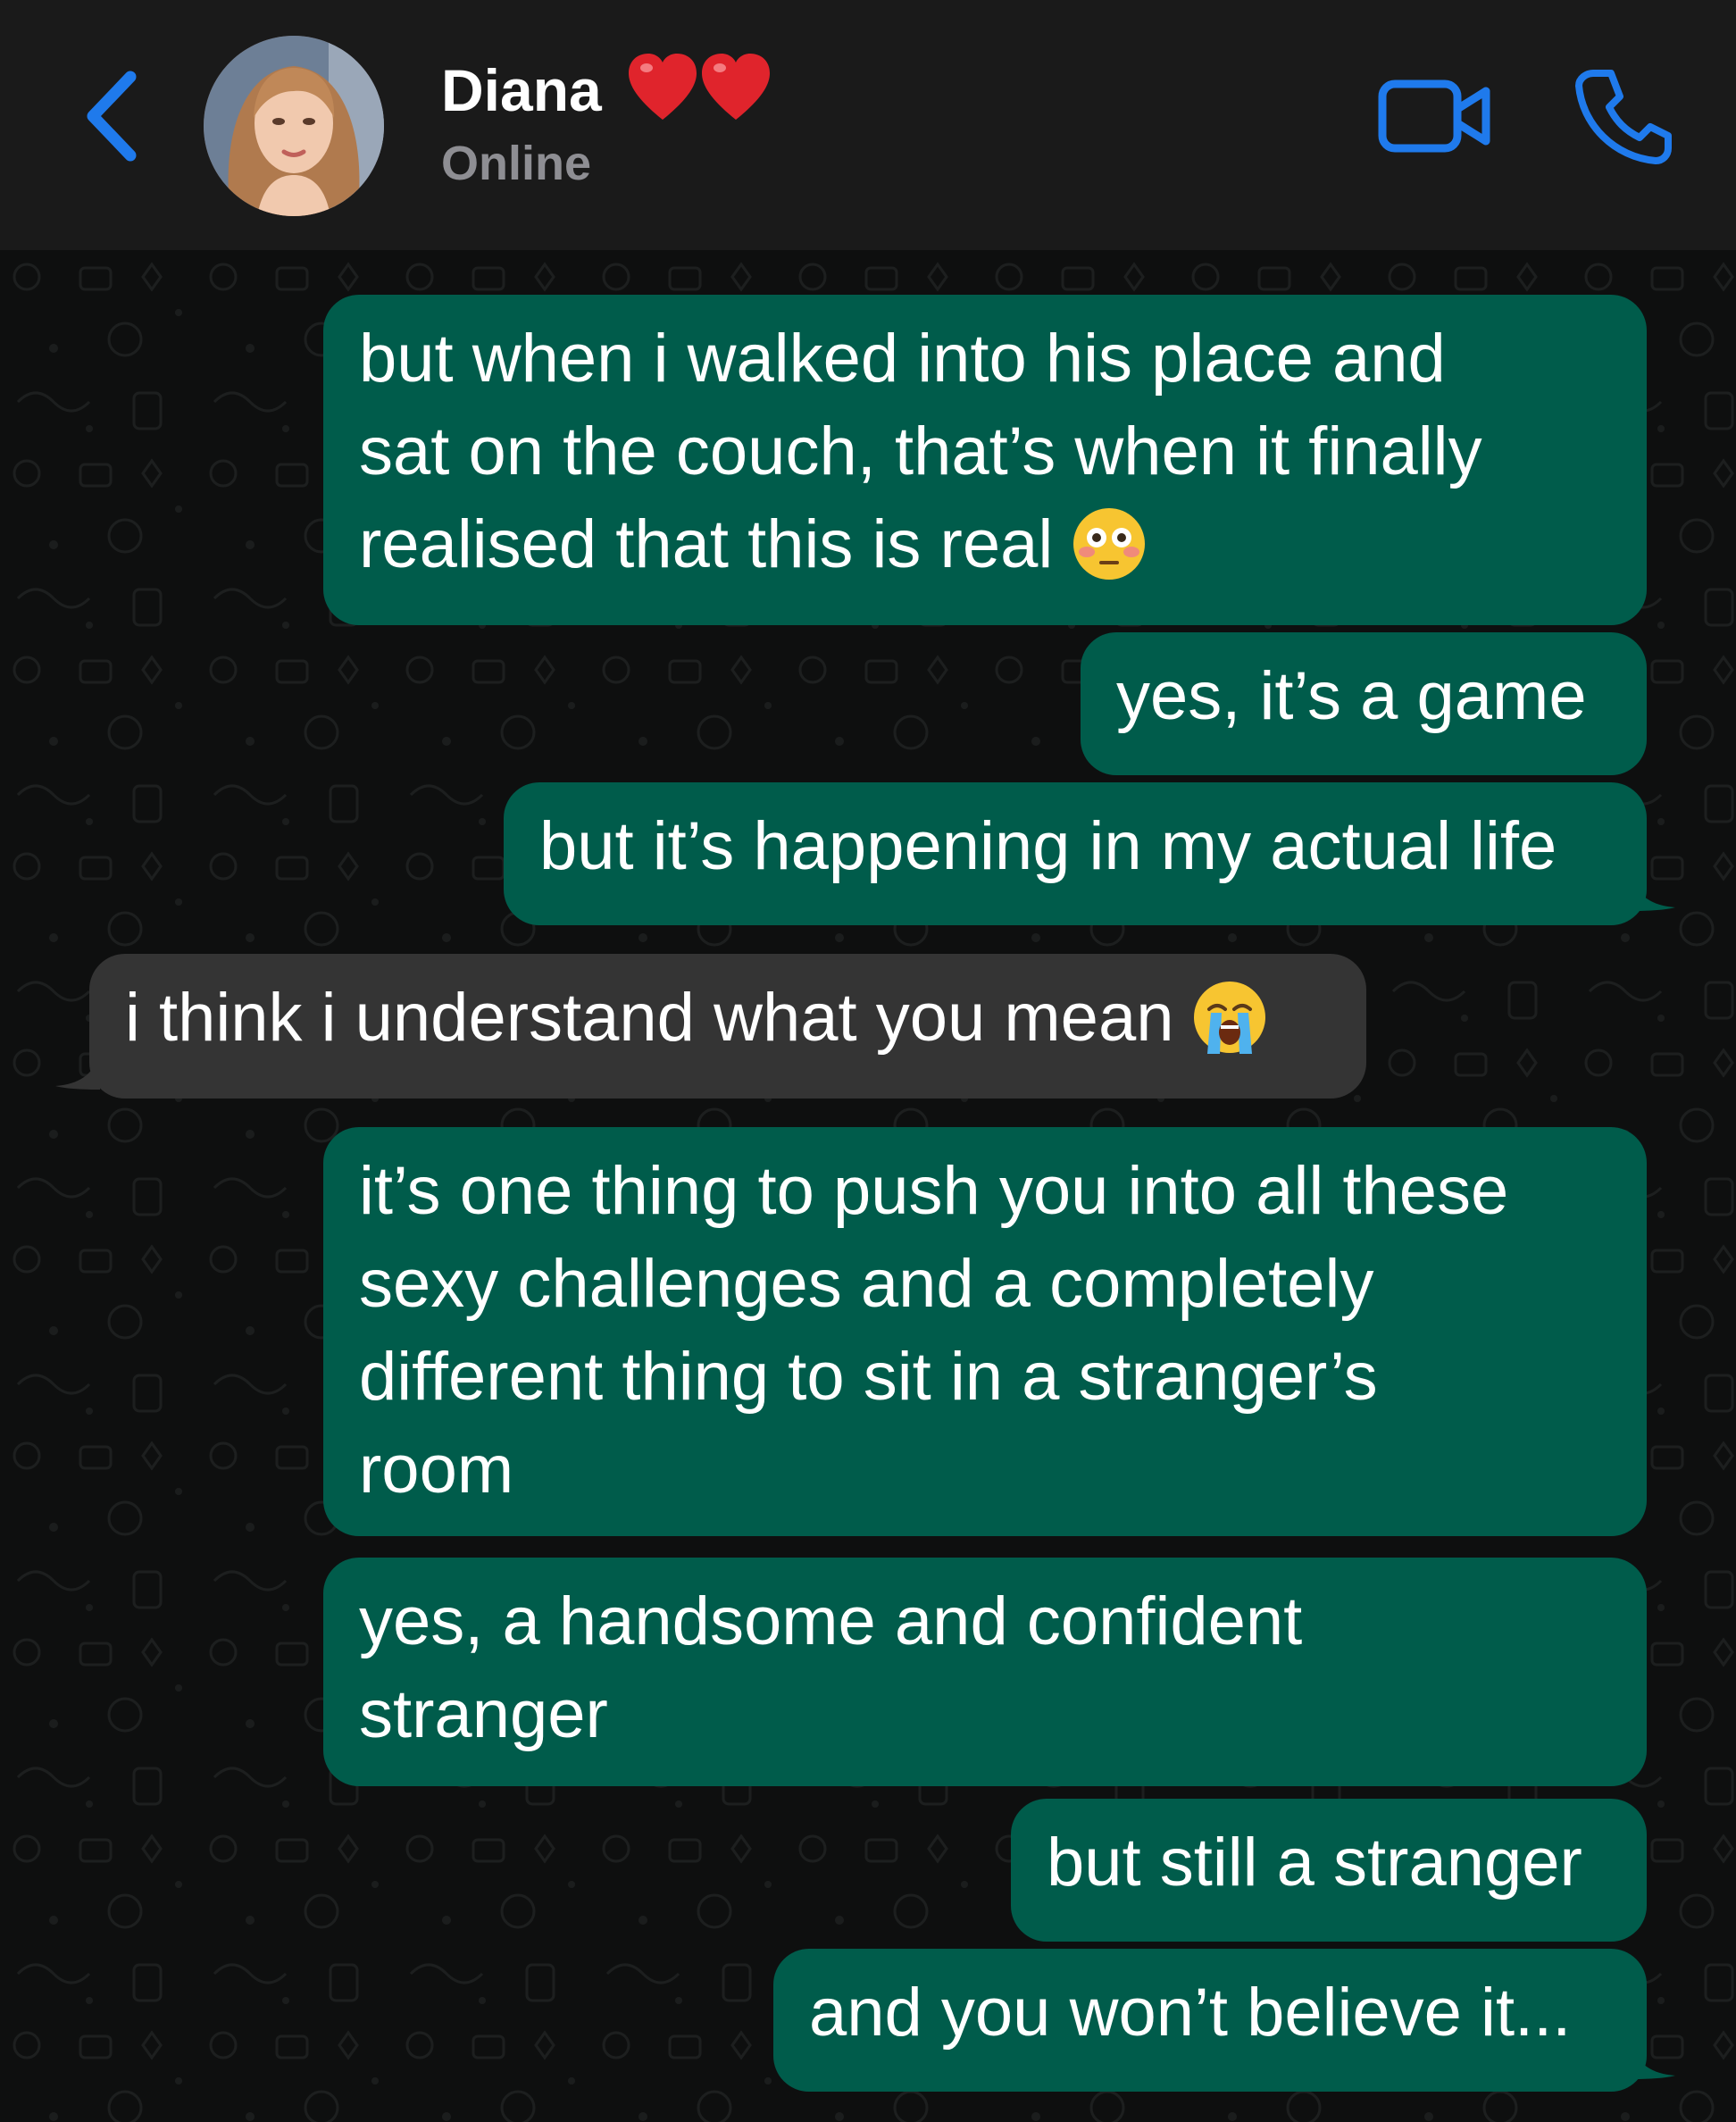  What do you see at coordinates (866, 1284) in the screenshot?
I see `message-line: sexy challenges and a completely` at bounding box center [866, 1284].